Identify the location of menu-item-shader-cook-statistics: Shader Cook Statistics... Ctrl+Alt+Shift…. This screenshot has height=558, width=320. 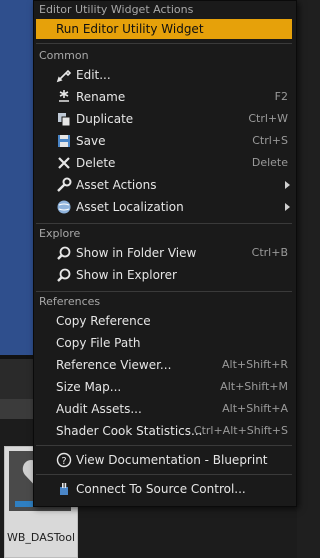
(164, 431).